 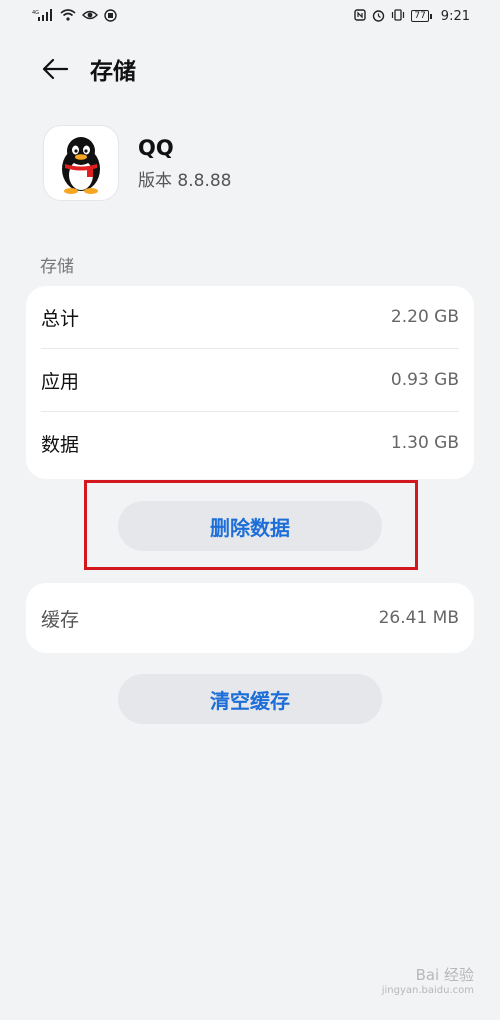 What do you see at coordinates (90, 16) in the screenshot?
I see `eye-icon` at bounding box center [90, 16].